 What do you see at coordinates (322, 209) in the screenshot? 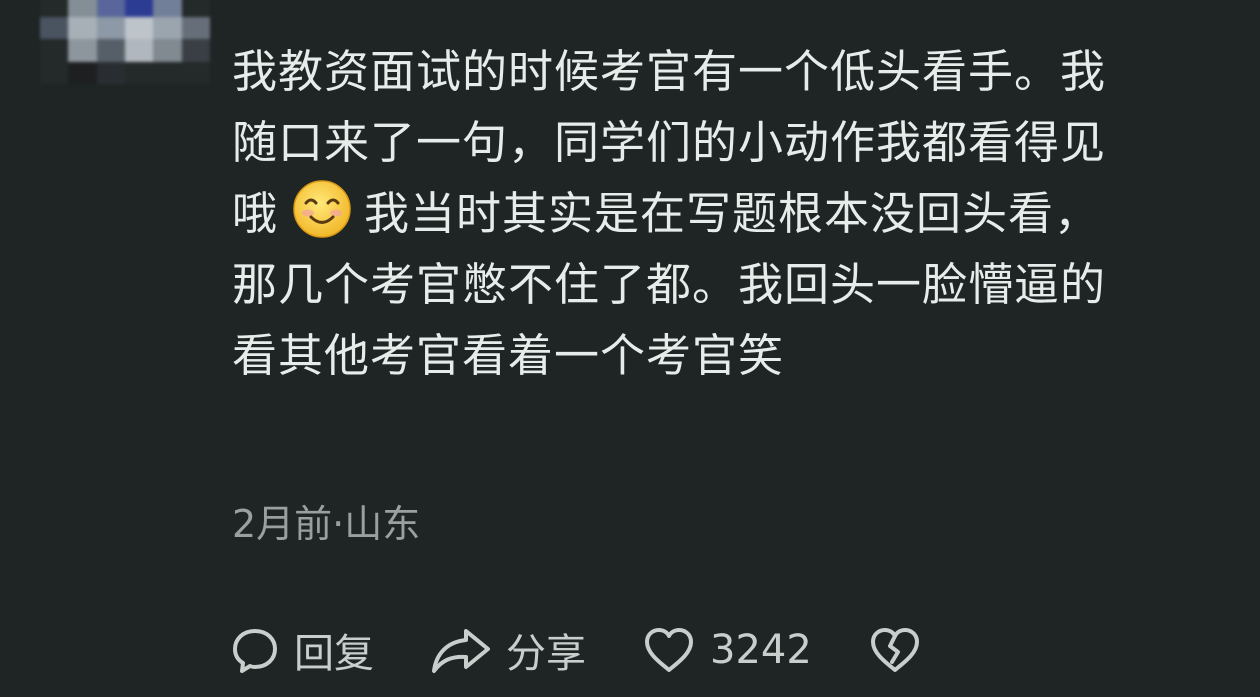
I see `smiling-face-icon` at bounding box center [322, 209].